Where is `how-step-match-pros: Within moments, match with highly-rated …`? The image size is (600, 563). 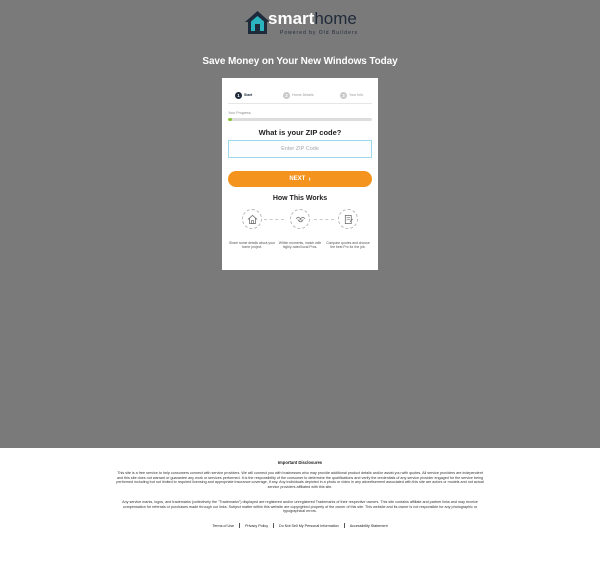 how-step-match-pros: Within moments, match with highly-rated … is located at coordinates (300, 236).